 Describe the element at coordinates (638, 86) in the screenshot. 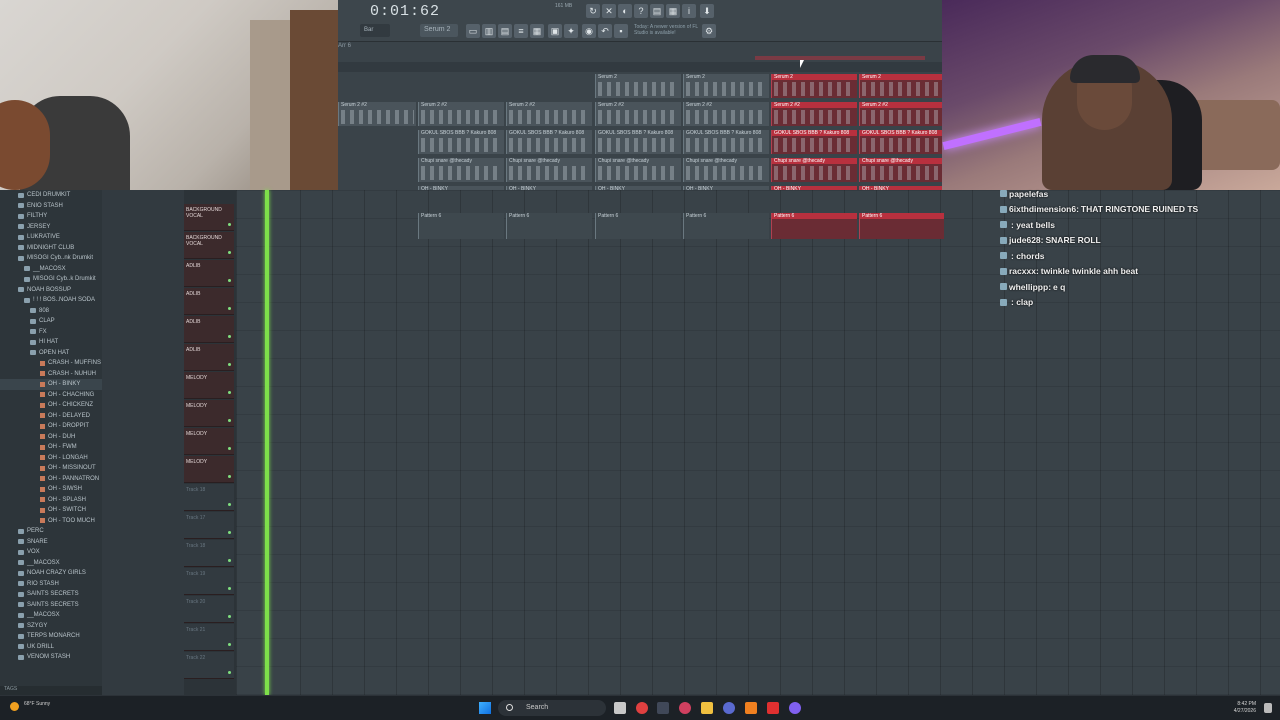

I see `clip: Serum 2` at that location.